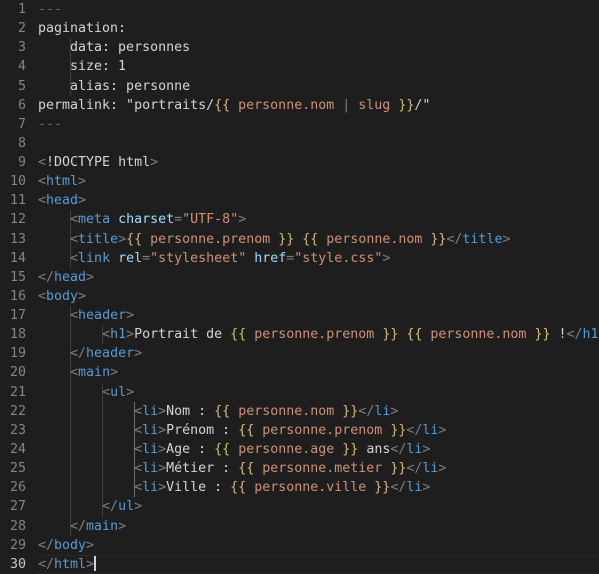  I want to click on editor-line: 29 </body>, so click(299, 545).